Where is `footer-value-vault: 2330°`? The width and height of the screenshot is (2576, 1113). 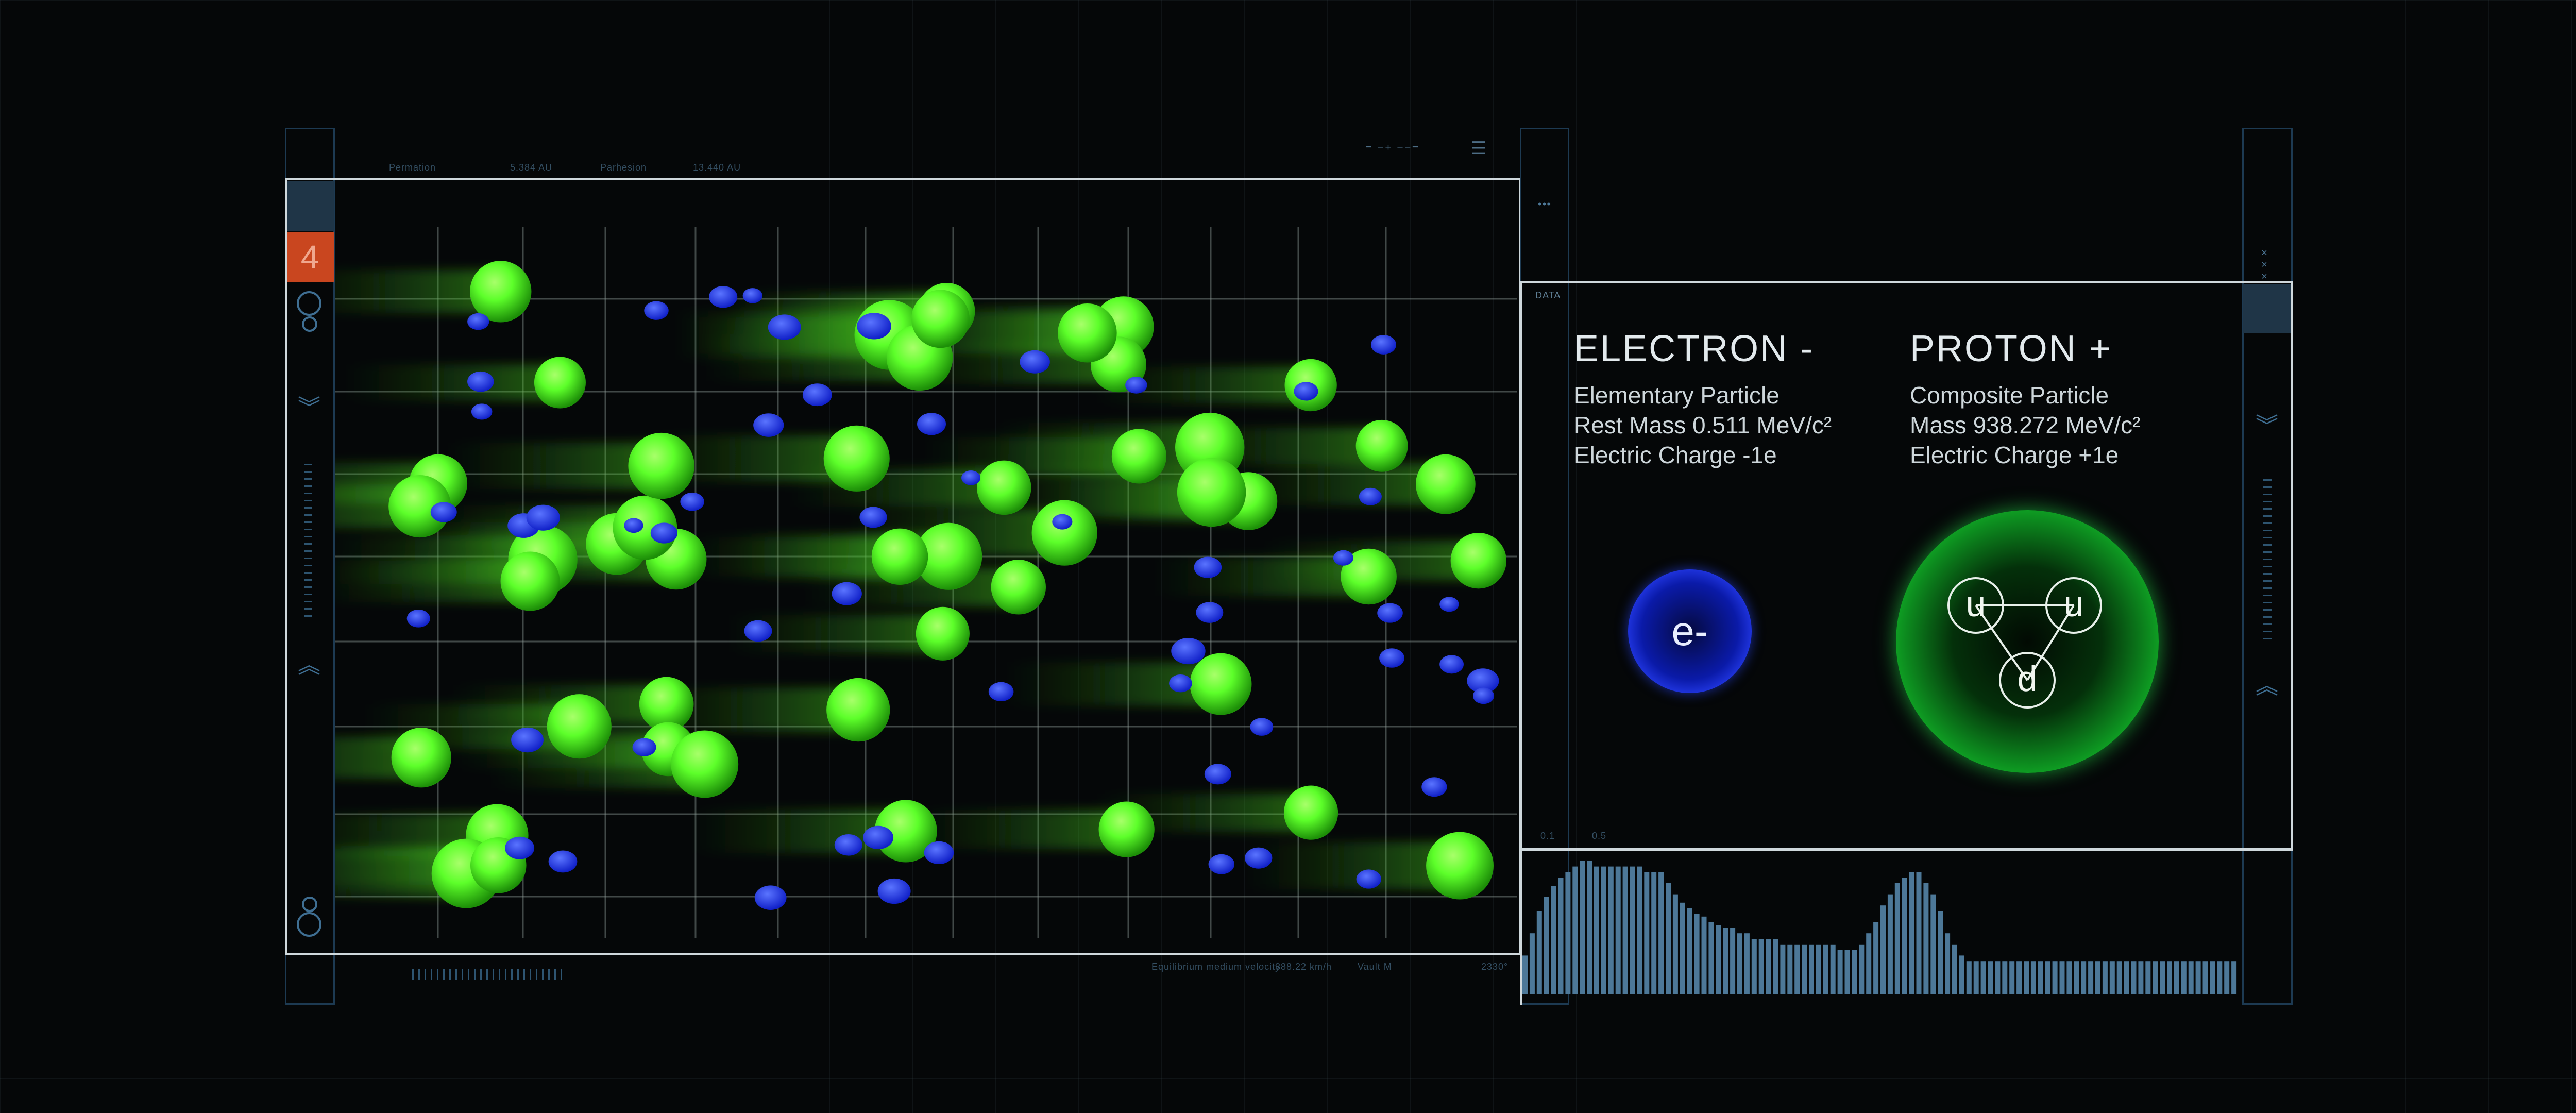
footer-value-vault: 2330° is located at coordinates (1495, 967).